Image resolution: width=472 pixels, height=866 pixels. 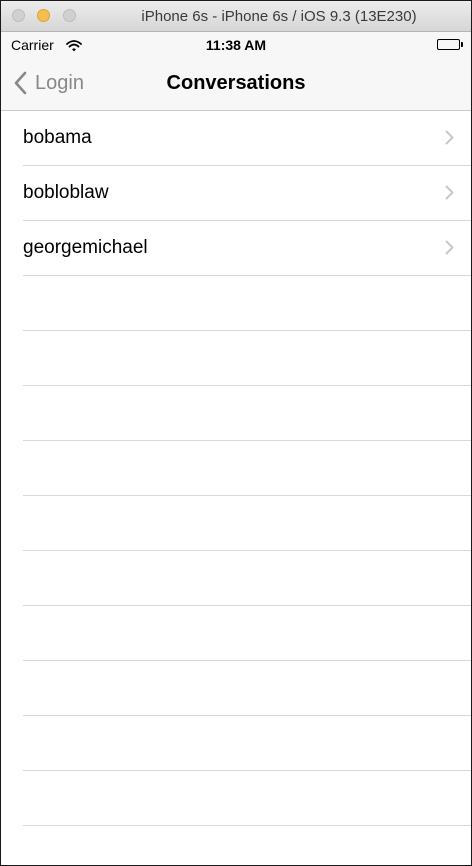 I want to click on status-time: 11:38 AM, so click(x=236, y=45).